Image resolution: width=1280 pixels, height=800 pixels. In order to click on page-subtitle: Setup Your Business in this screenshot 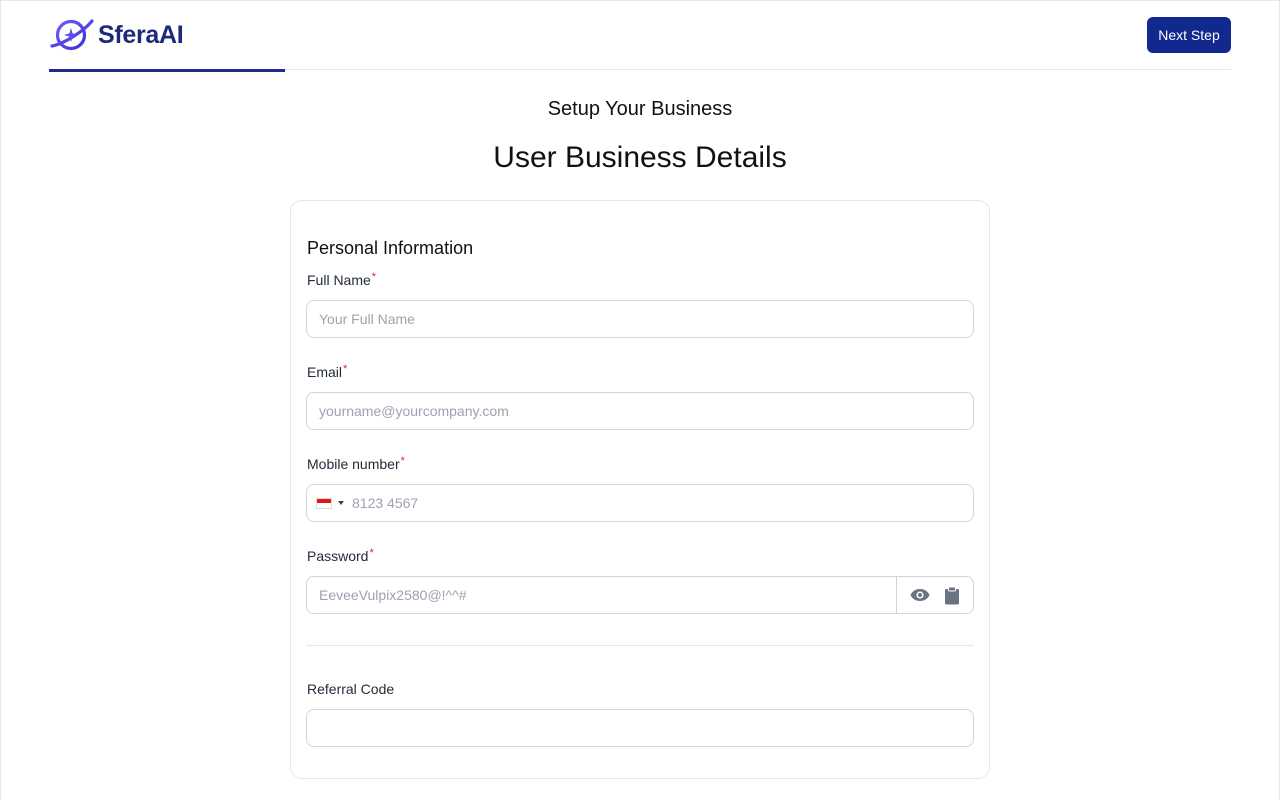, I will do `click(640, 109)`.